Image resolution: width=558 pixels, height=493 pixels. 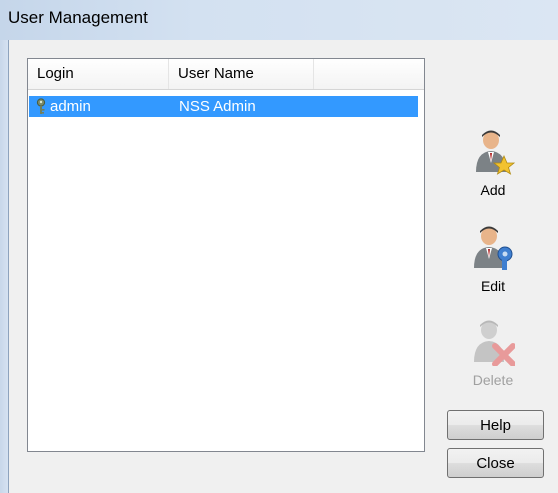 I want to click on key-icon, so click(x=41, y=106).